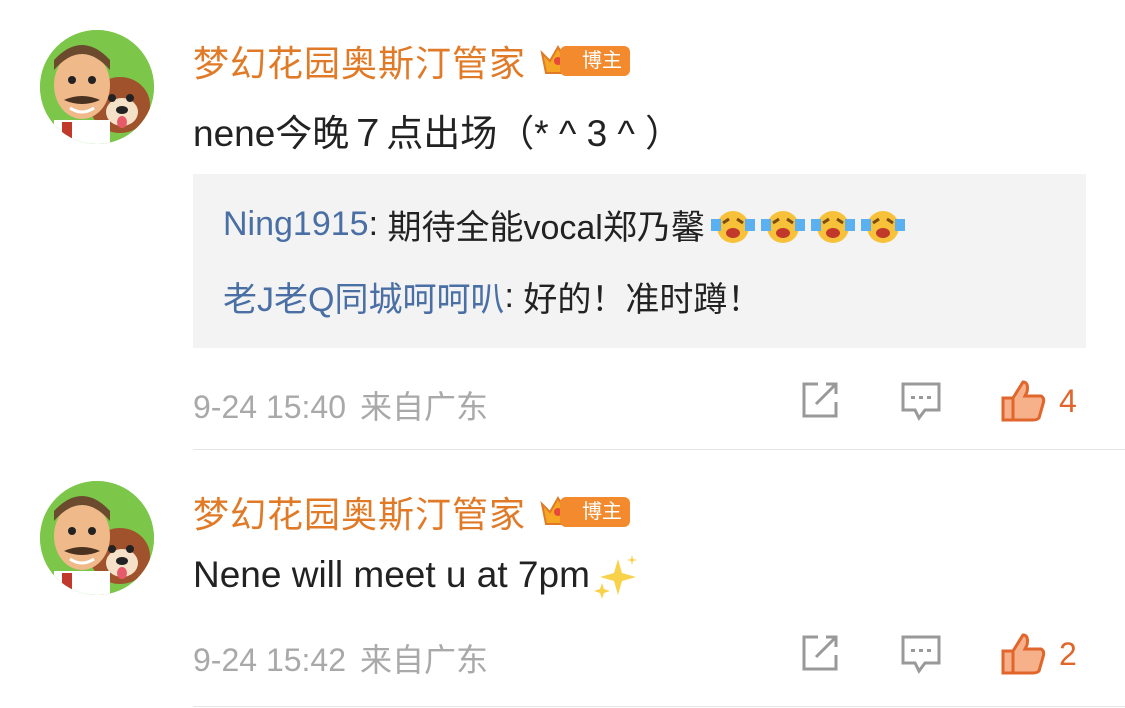 This screenshot has height=708, width=1125. I want to click on reply-item: Ning1915 : 期待全能vocal郑乃馨, so click(564, 224).